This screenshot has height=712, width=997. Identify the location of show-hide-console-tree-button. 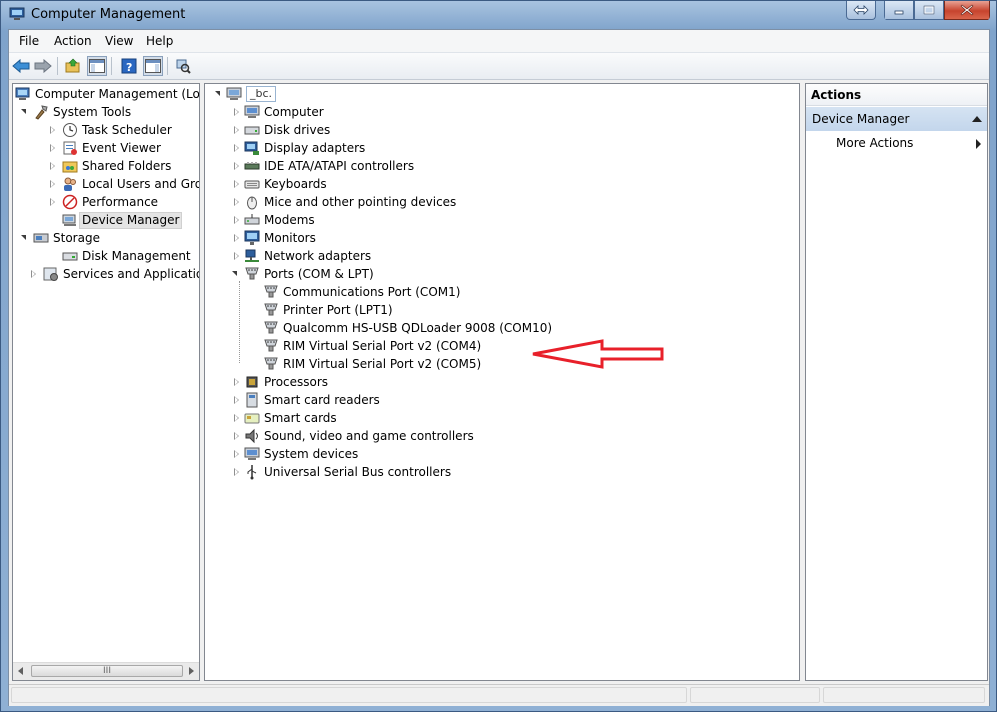
(97, 66).